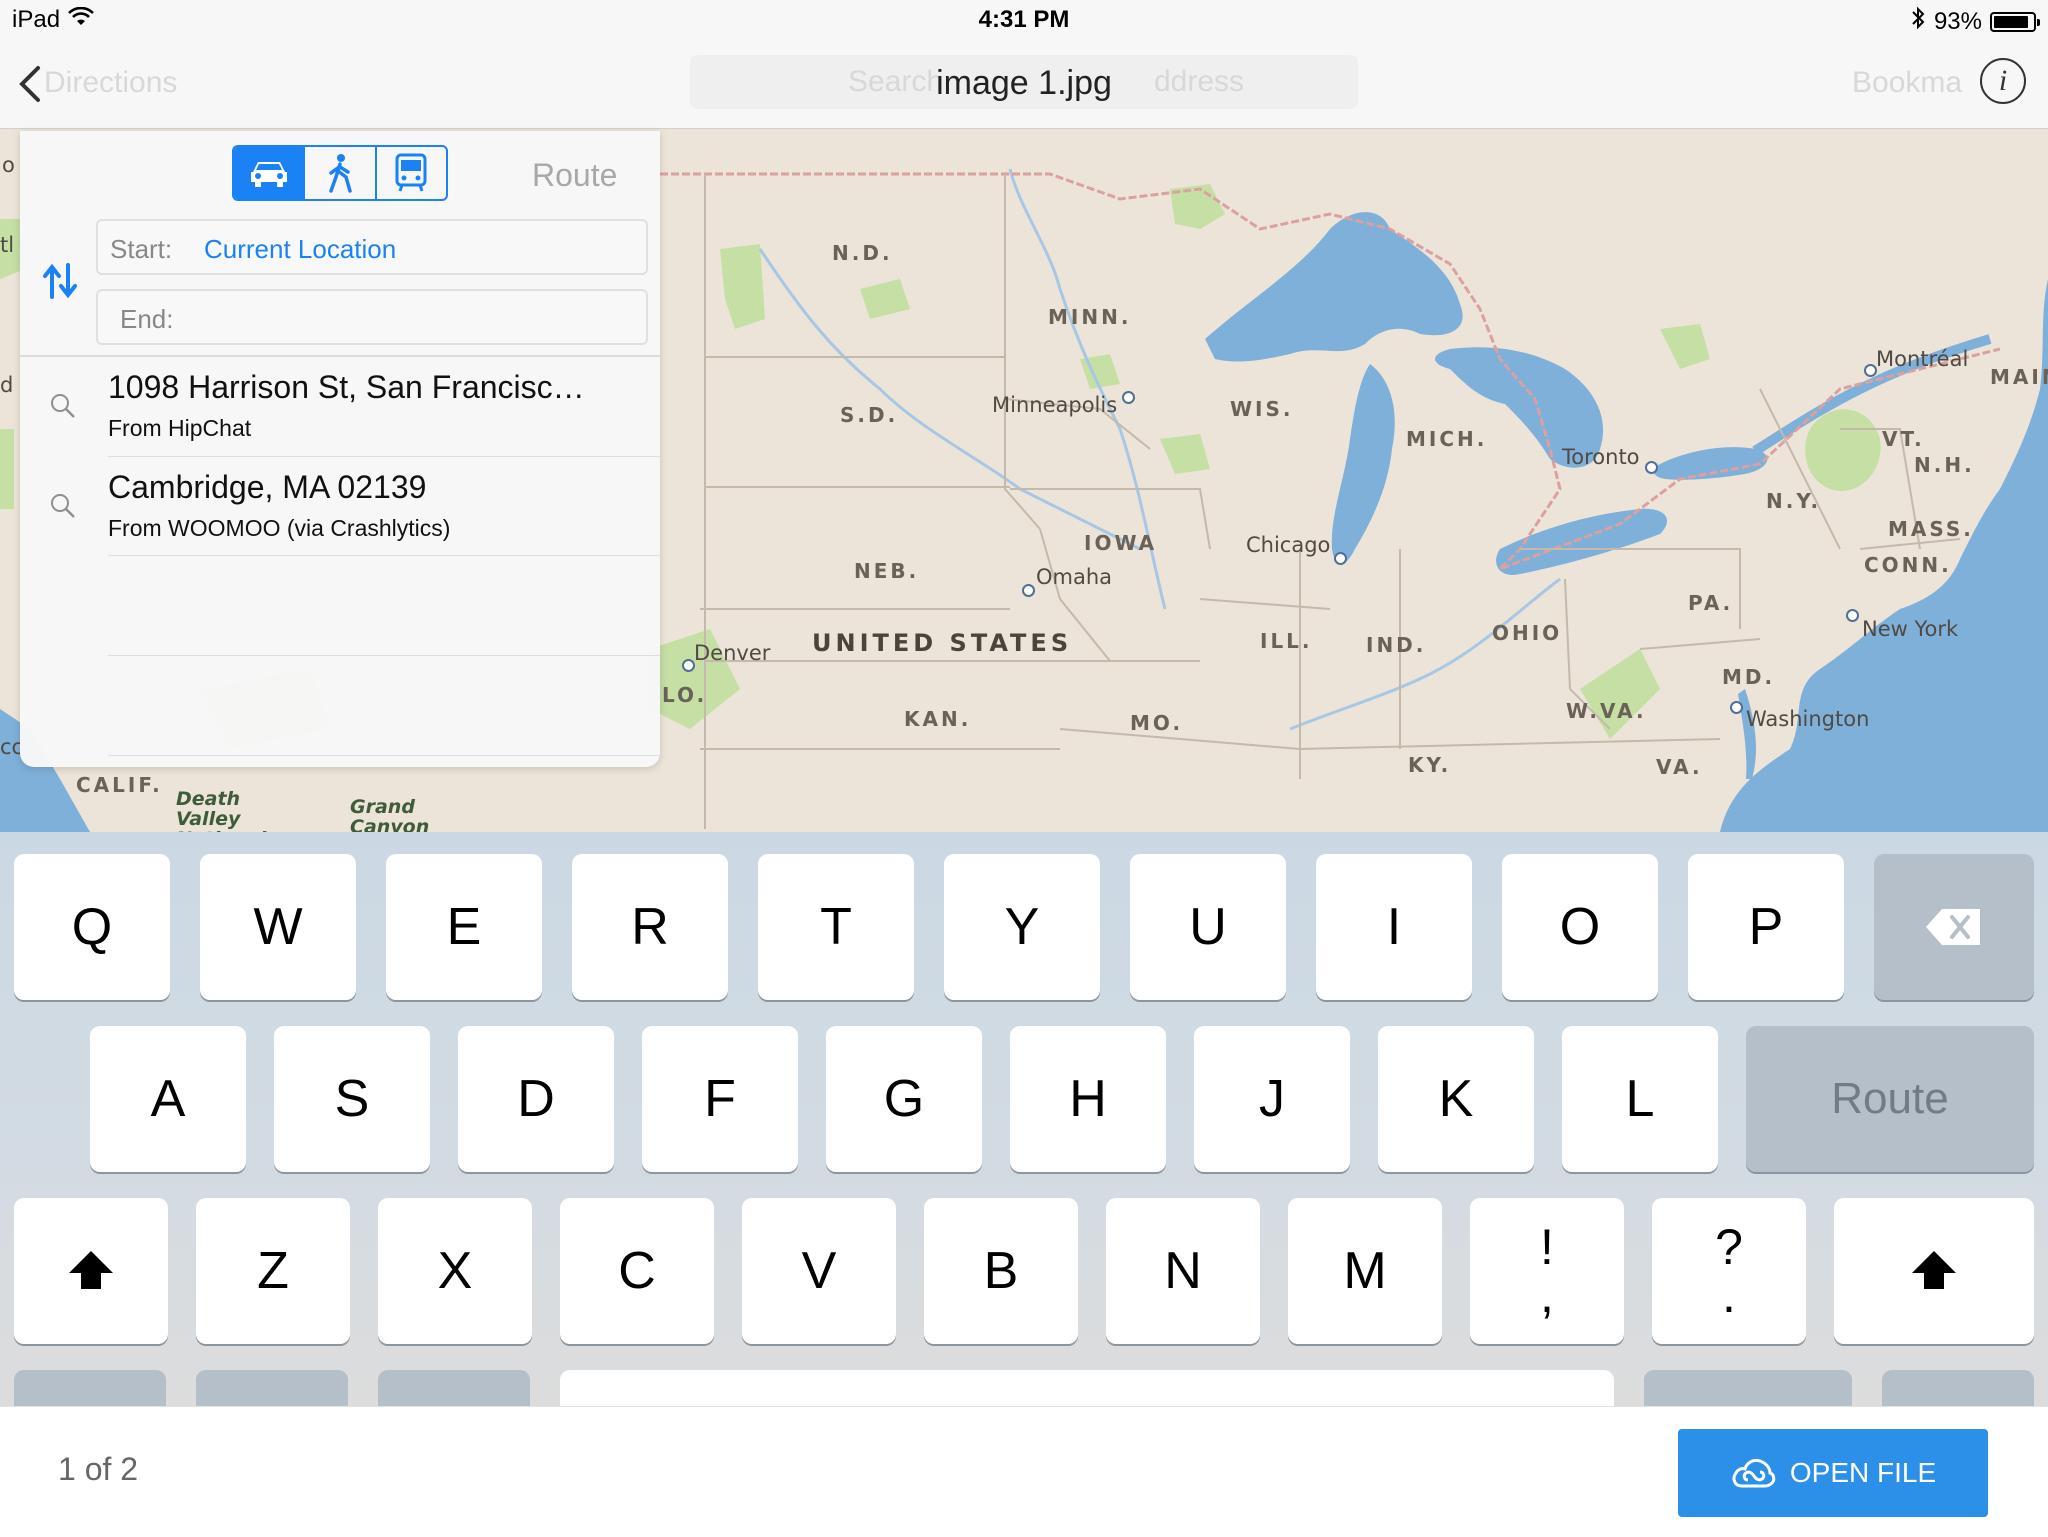 Image resolution: width=2048 pixels, height=1537 pixels. What do you see at coordinates (272, 1388) in the screenshot?
I see `globe-key` at bounding box center [272, 1388].